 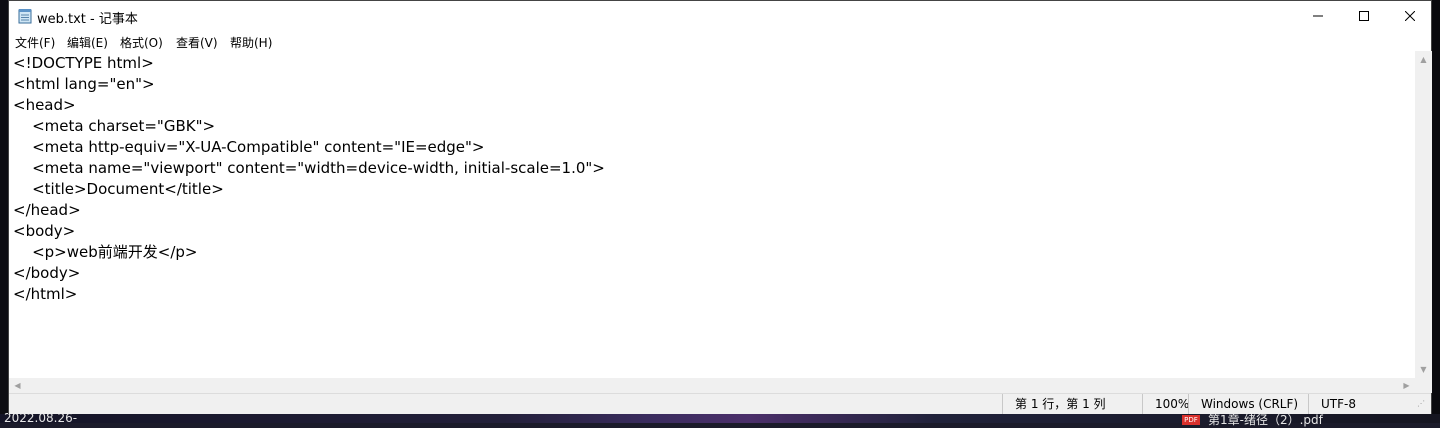 I want to click on scroll-up-icon: ▲, so click(x=1423, y=59).